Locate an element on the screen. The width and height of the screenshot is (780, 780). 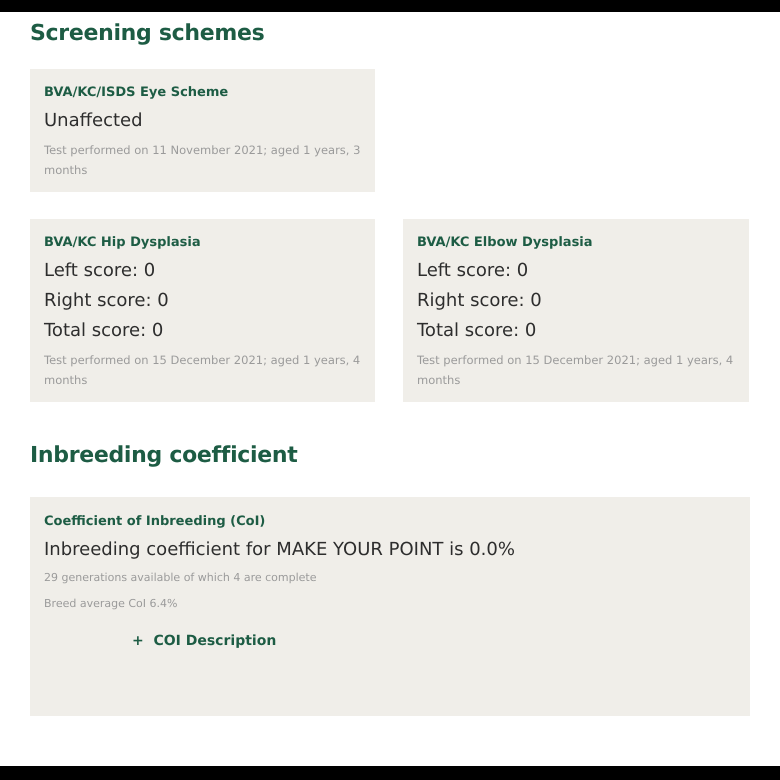
card-title: BVA/KC Elbow Dysplasia is located at coordinates (505, 242).